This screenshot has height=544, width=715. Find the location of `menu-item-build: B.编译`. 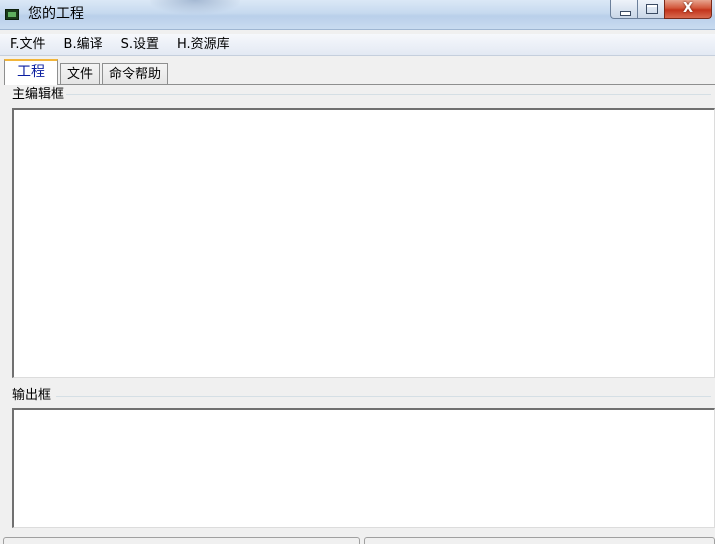

menu-item-build: B.编译 is located at coordinates (83, 45).